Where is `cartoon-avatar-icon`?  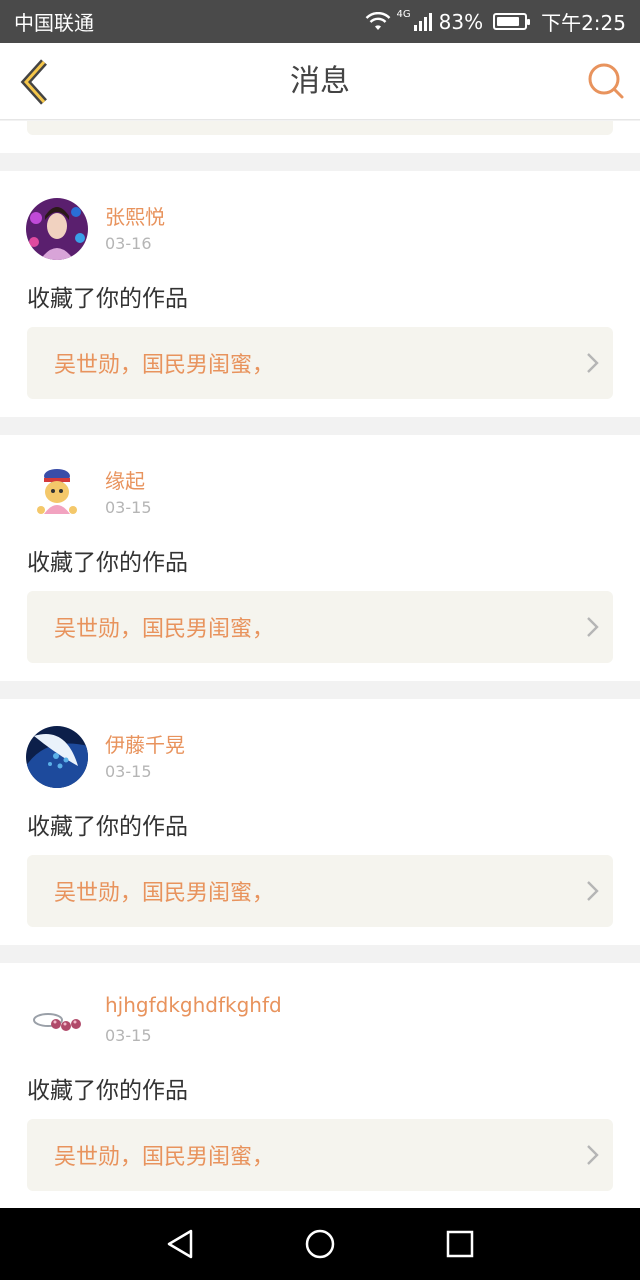 cartoon-avatar-icon is located at coordinates (57, 493).